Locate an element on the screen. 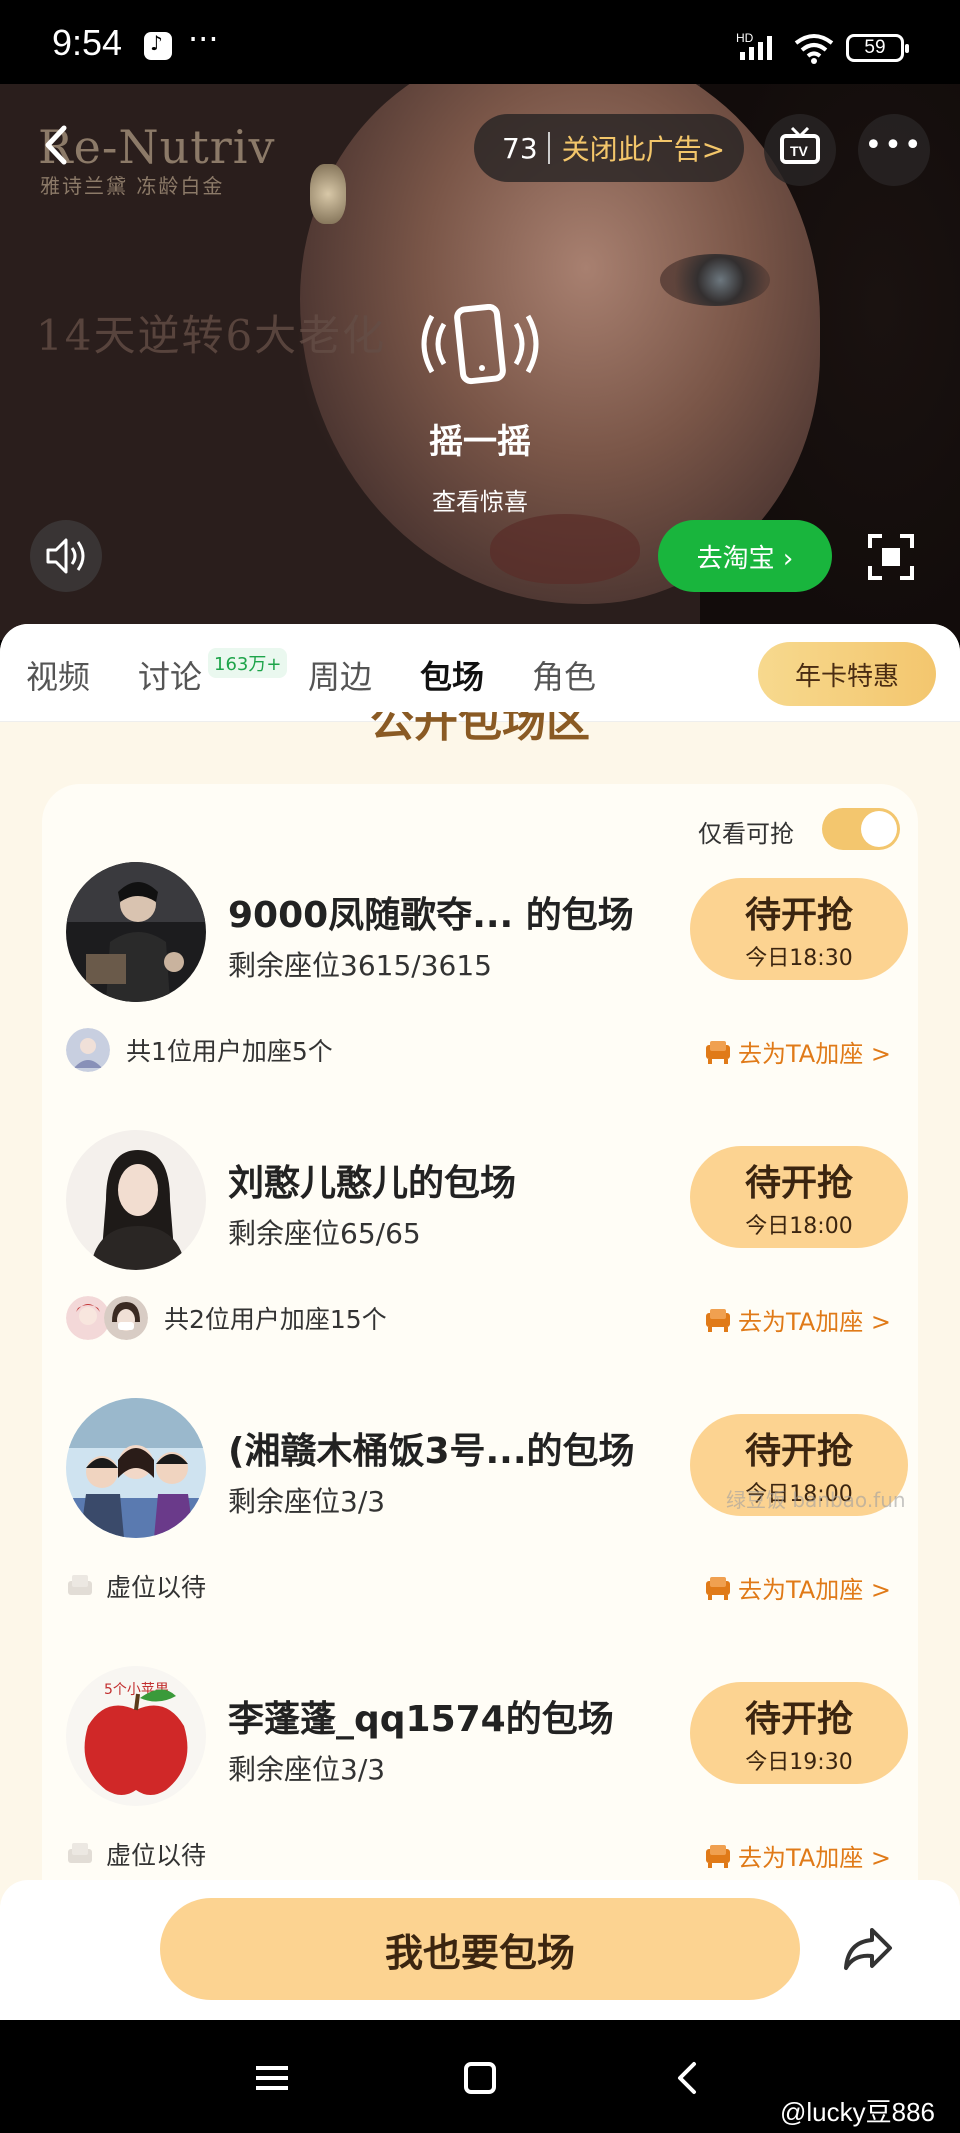 The image size is (960, 2133). shake-subtitle: 查看惊喜 is located at coordinates (480, 502).